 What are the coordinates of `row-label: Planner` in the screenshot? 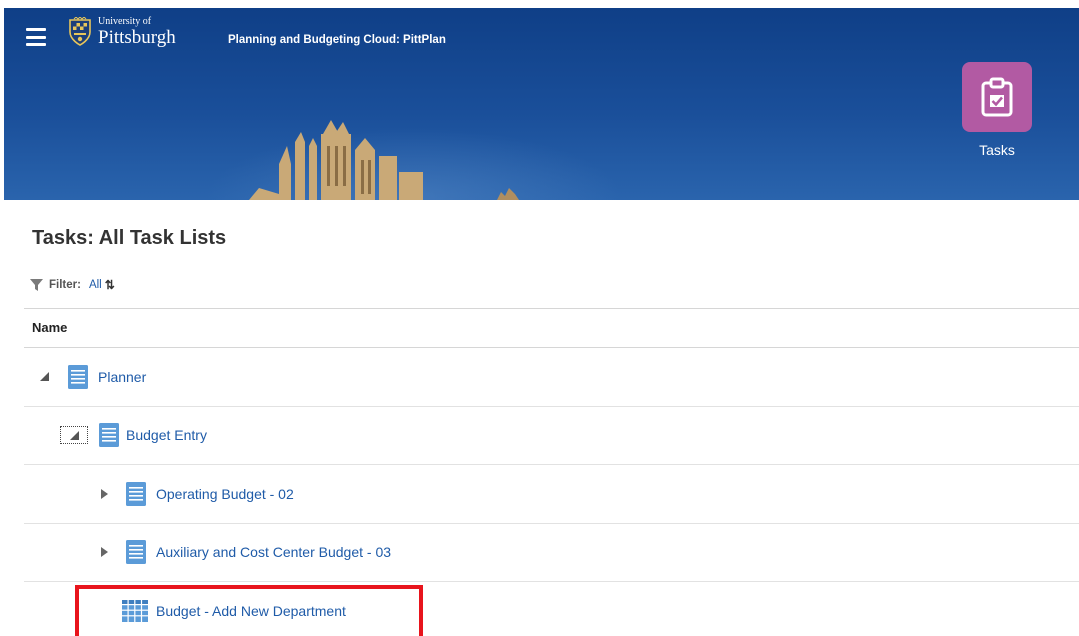 It's located at (122, 377).